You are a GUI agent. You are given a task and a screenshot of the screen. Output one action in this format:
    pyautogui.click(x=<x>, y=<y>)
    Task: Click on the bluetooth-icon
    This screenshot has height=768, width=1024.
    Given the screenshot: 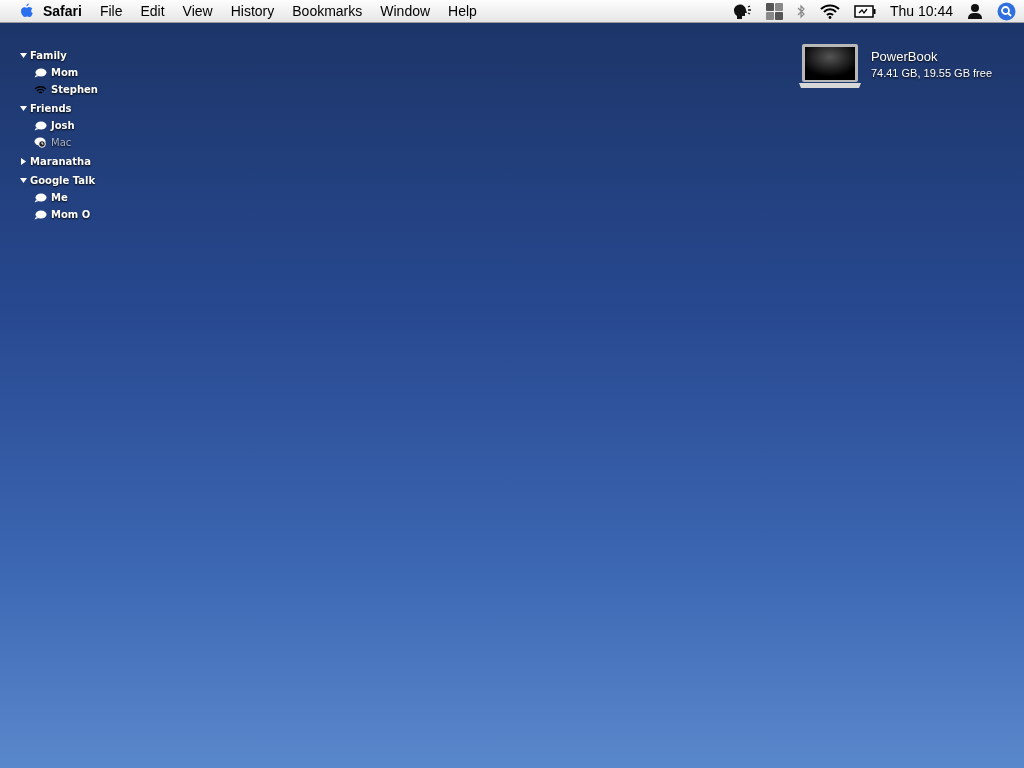 What is the action you would take?
    pyautogui.click(x=801, y=11)
    